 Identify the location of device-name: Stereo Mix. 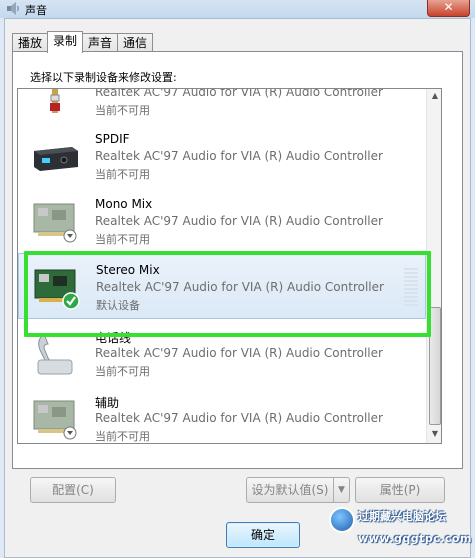
(128, 270).